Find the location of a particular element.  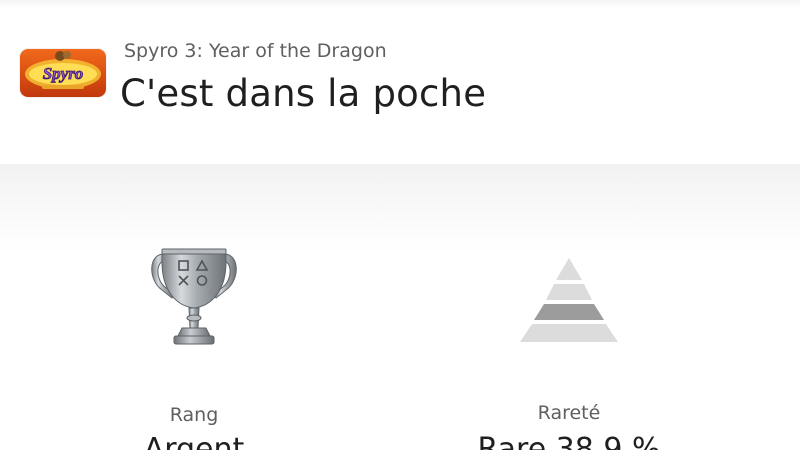

spyro-game-icon: Spyro is located at coordinates (63, 73).